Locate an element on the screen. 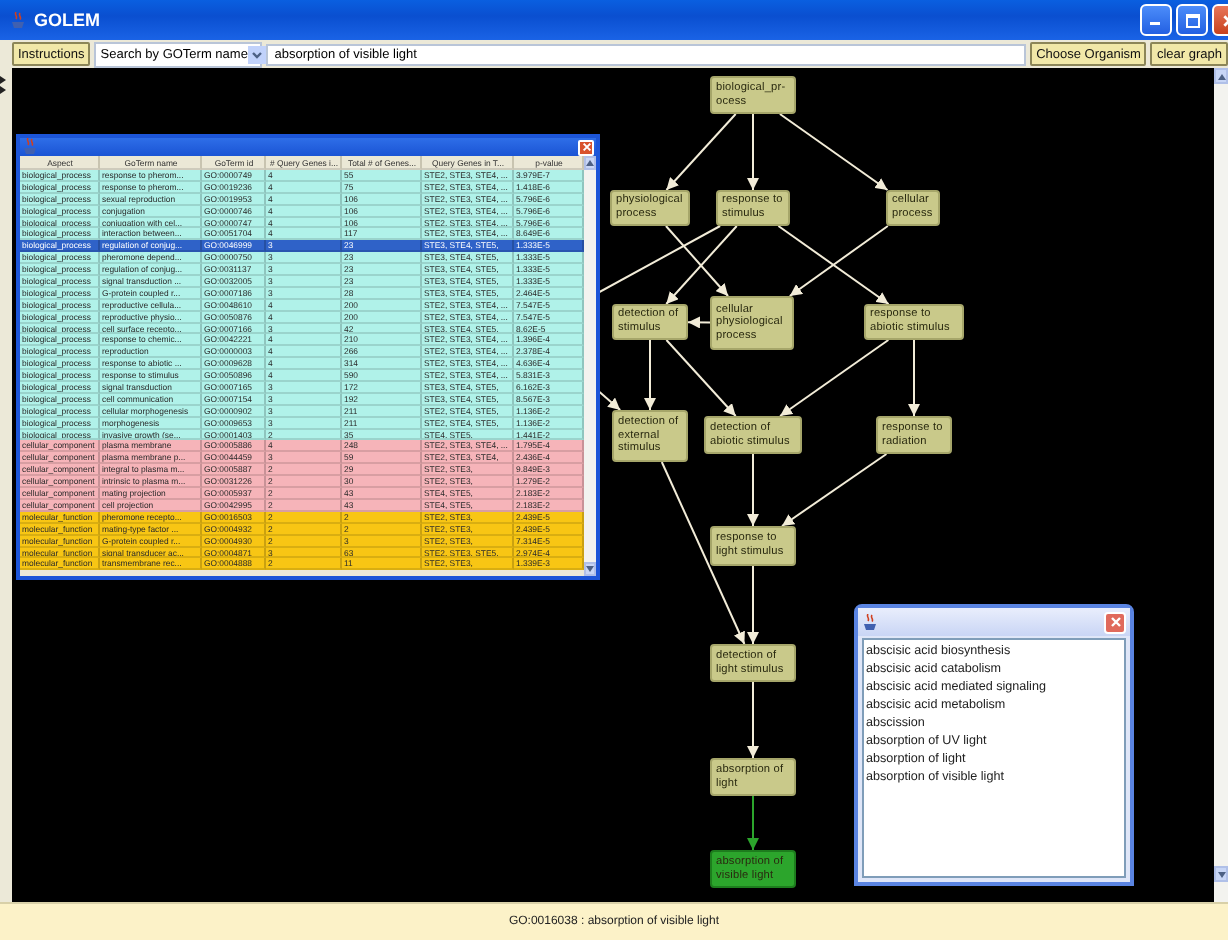 The image size is (1228, 940). chevron-icon is located at coordinates (256, 54).